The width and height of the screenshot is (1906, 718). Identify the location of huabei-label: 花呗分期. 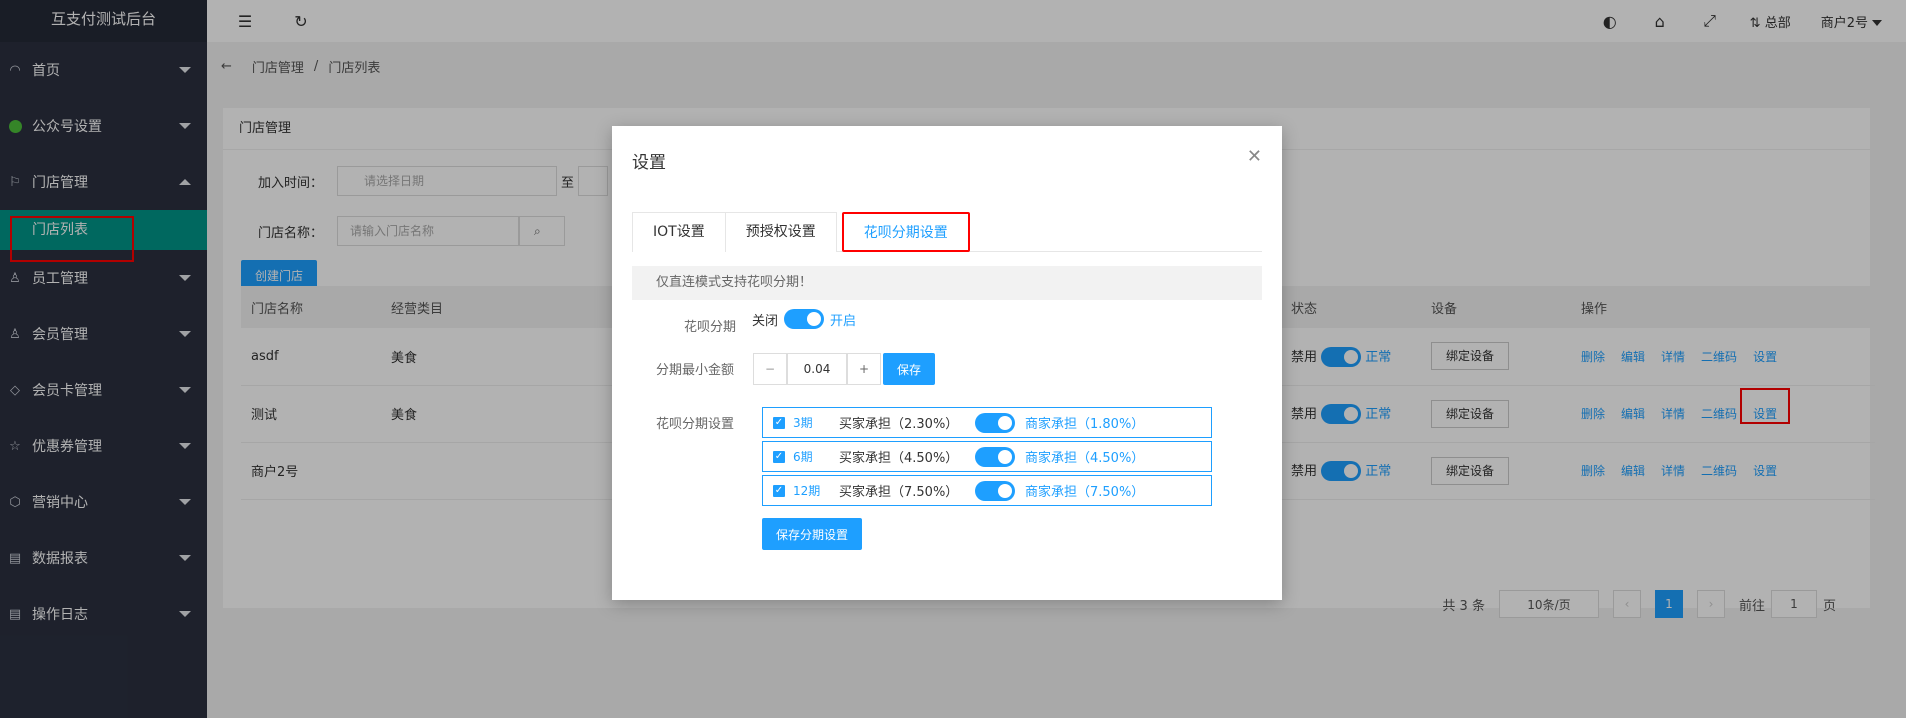
(710, 327).